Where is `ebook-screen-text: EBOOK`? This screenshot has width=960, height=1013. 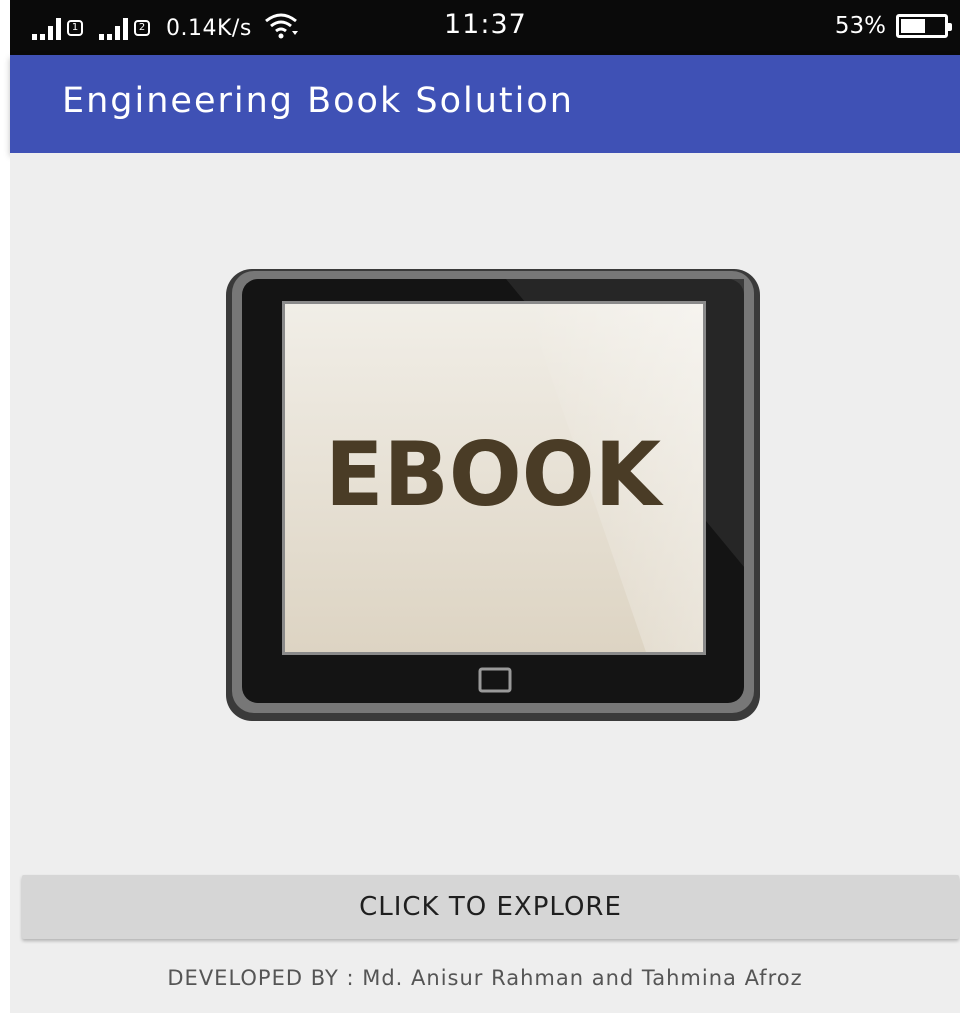 ebook-screen-text: EBOOK is located at coordinates (494, 474).